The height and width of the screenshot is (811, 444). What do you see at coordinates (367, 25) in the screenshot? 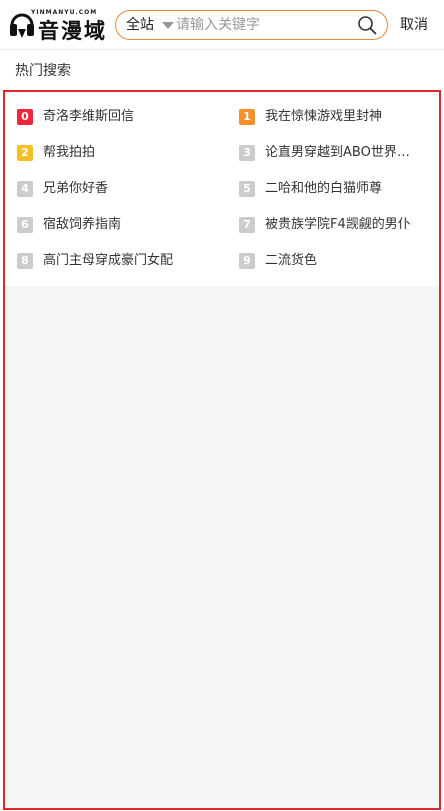
I see `search-icon` at bounding box center [367, 25].